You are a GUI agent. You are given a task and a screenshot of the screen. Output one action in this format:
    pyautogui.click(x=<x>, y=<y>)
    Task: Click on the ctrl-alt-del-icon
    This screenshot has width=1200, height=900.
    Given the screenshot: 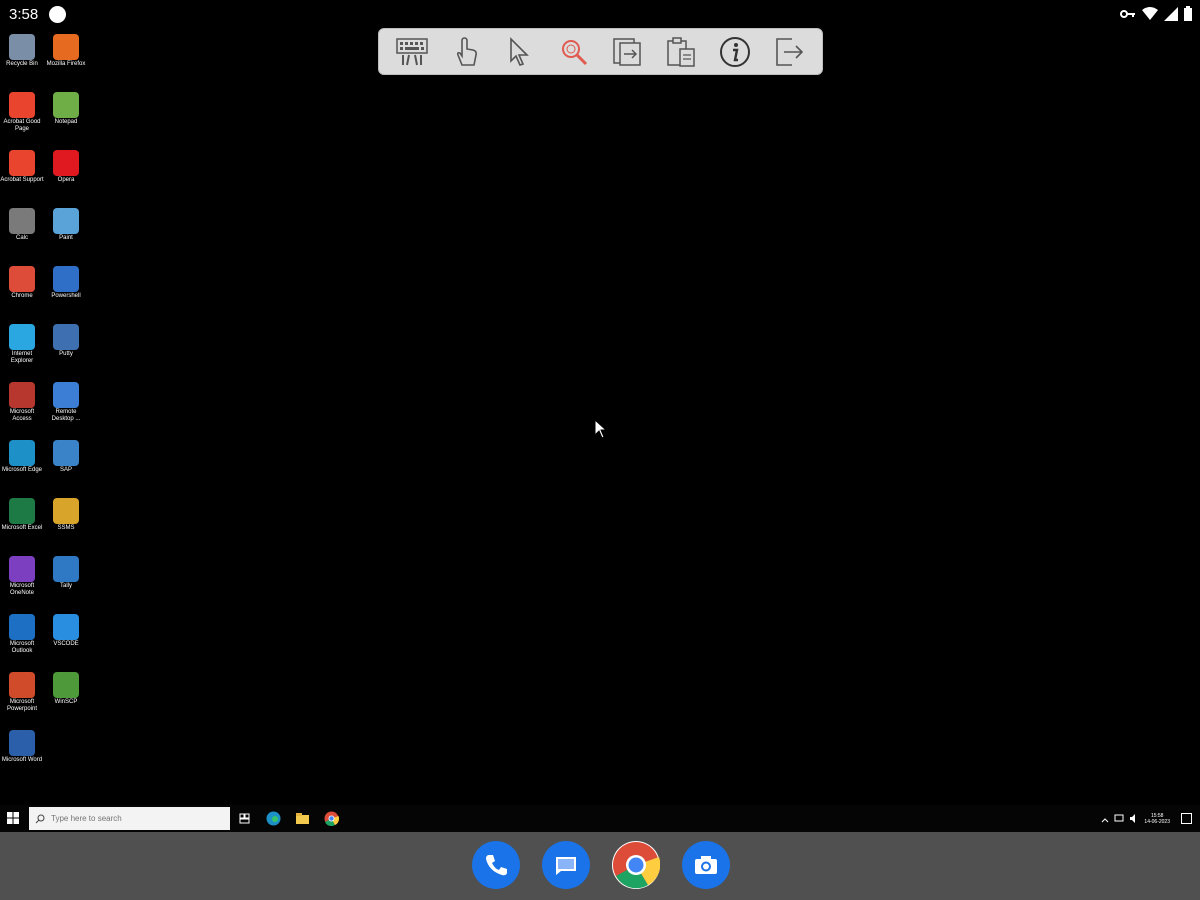 What is the action you would take?
    pyautogui.click(x=627, y=51)
    